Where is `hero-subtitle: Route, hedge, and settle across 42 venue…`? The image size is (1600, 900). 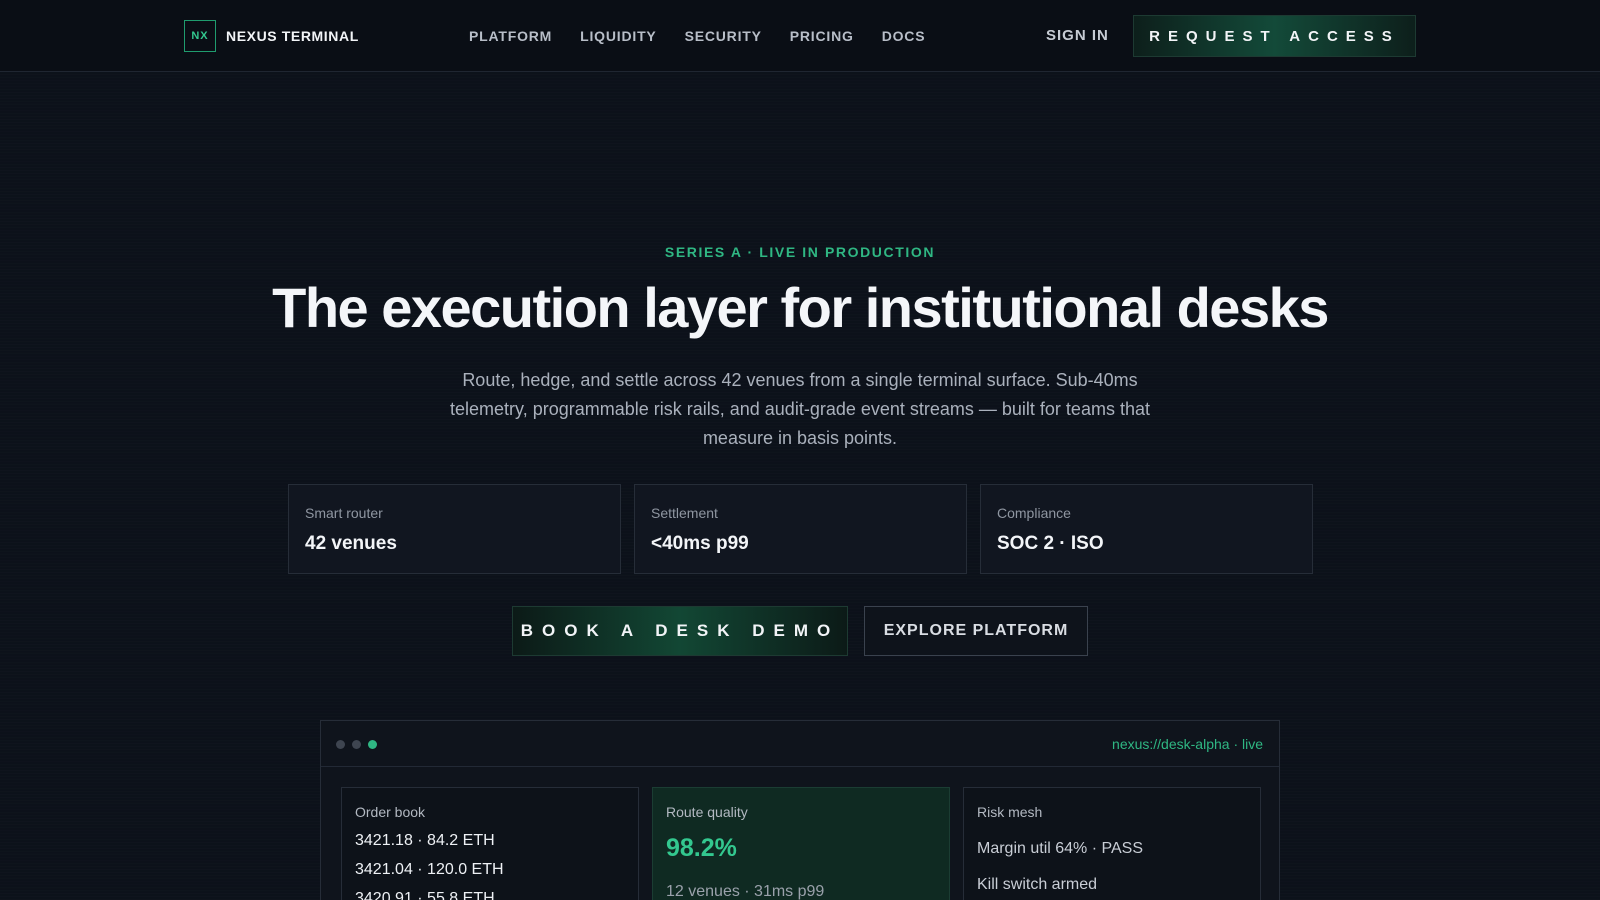
hero-subtitle: Route, hedge, and settle across 42 venue… is located at coordinates (800, 409).